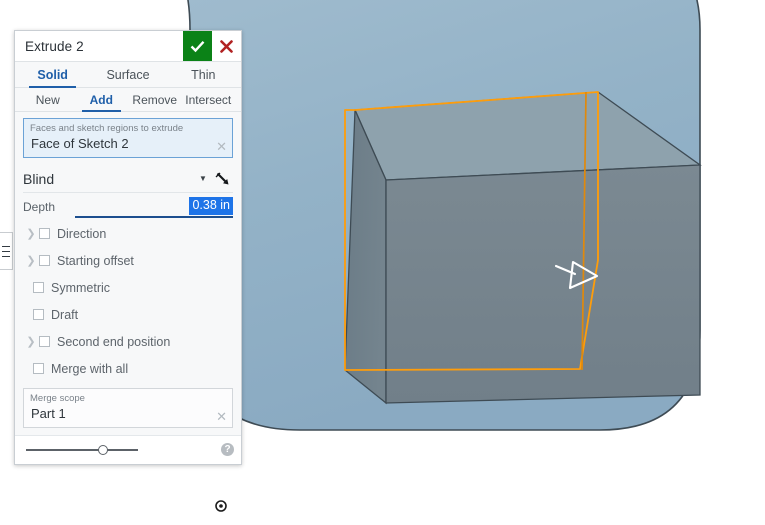  Describe the element at coordinates (125, 287) in the screenshot. I see `option-symmetric: ❯ Symmetric` at that location.